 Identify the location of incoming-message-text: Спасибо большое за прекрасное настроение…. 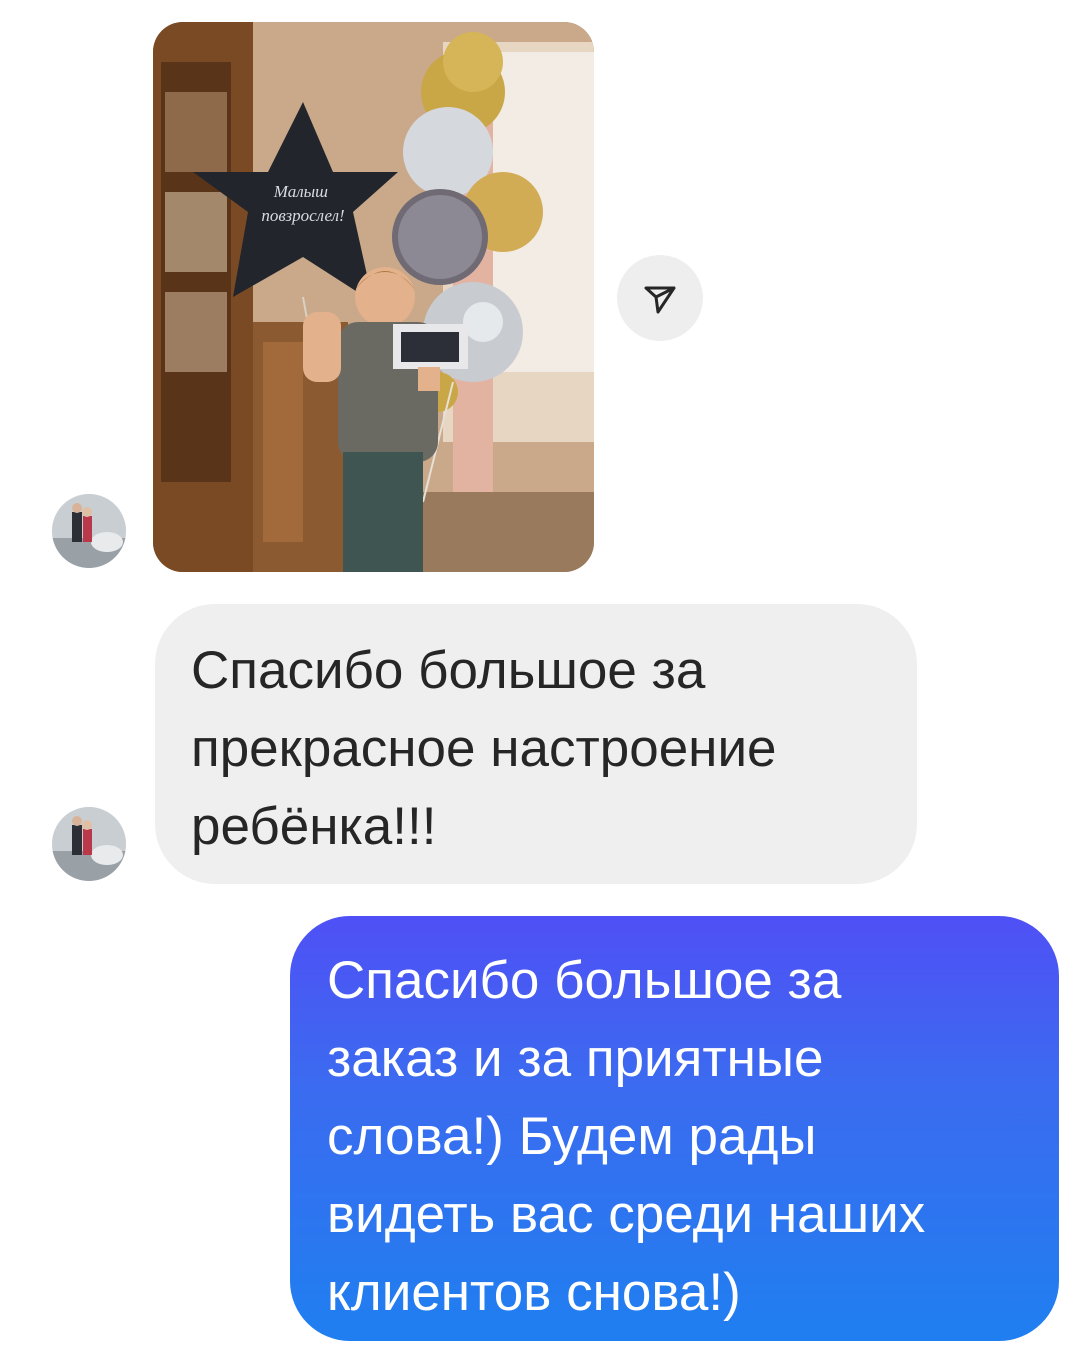
(484, 748).